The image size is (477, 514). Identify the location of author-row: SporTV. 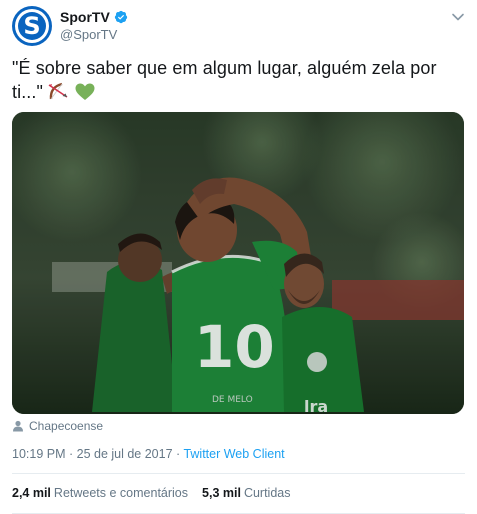
(94, 17).